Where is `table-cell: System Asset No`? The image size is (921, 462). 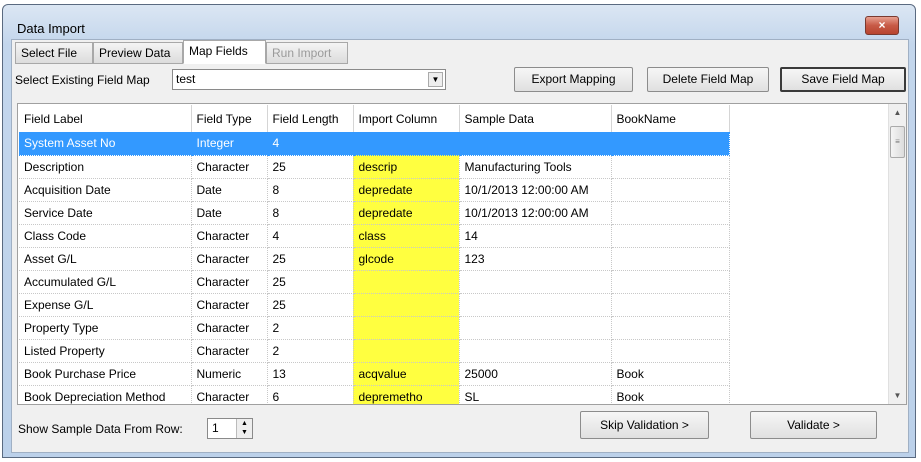
table-cell: System Asset No is located at coordinates (105, 144).